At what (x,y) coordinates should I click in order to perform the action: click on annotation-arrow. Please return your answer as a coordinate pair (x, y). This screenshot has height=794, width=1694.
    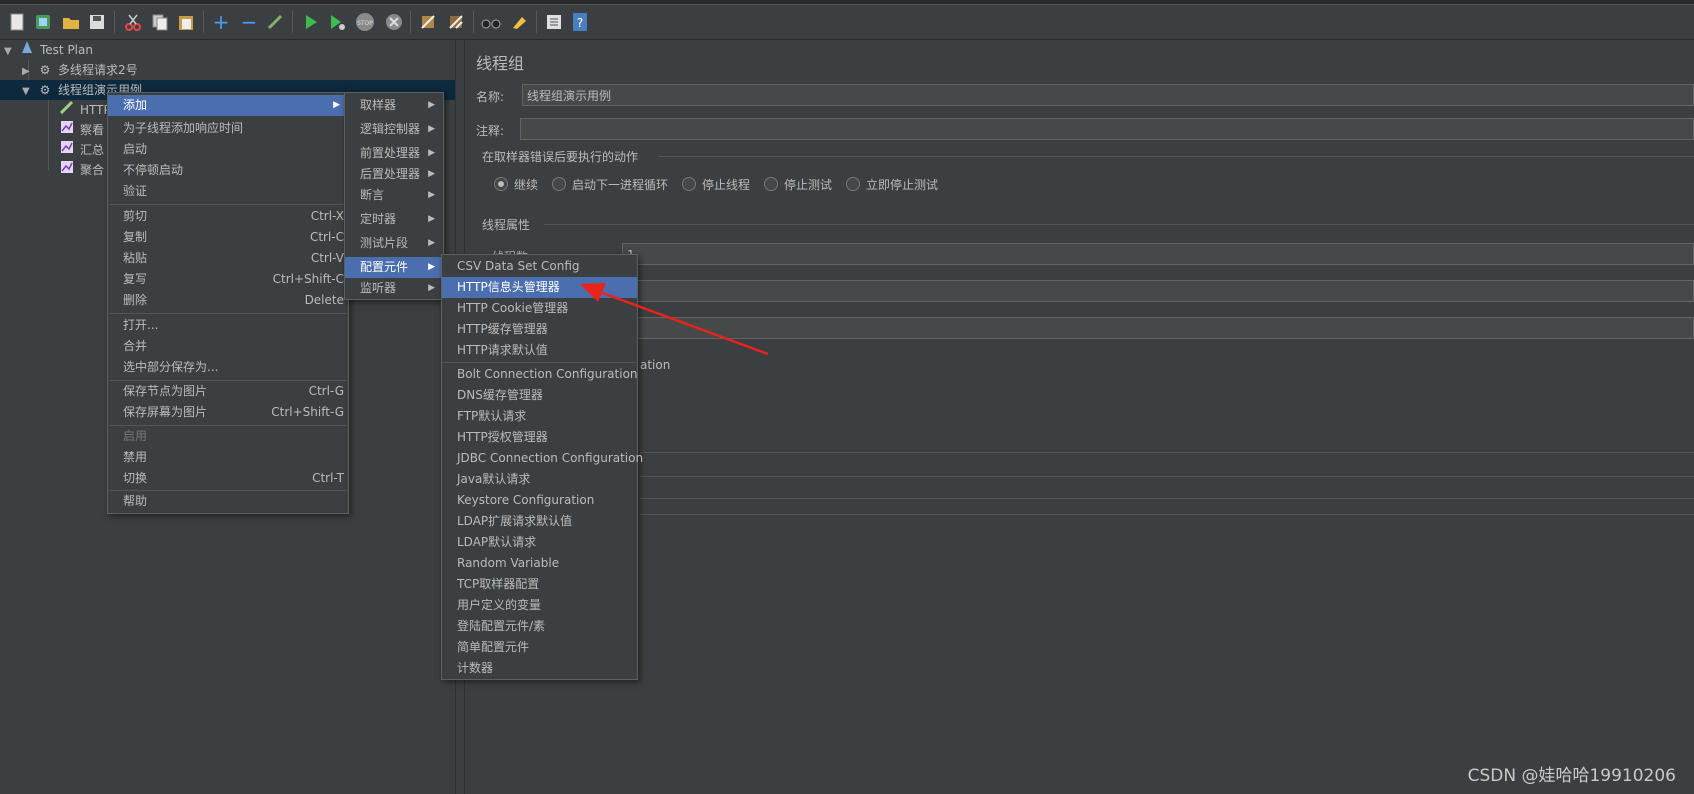
    Looking at the image, I should click on (674, 319).